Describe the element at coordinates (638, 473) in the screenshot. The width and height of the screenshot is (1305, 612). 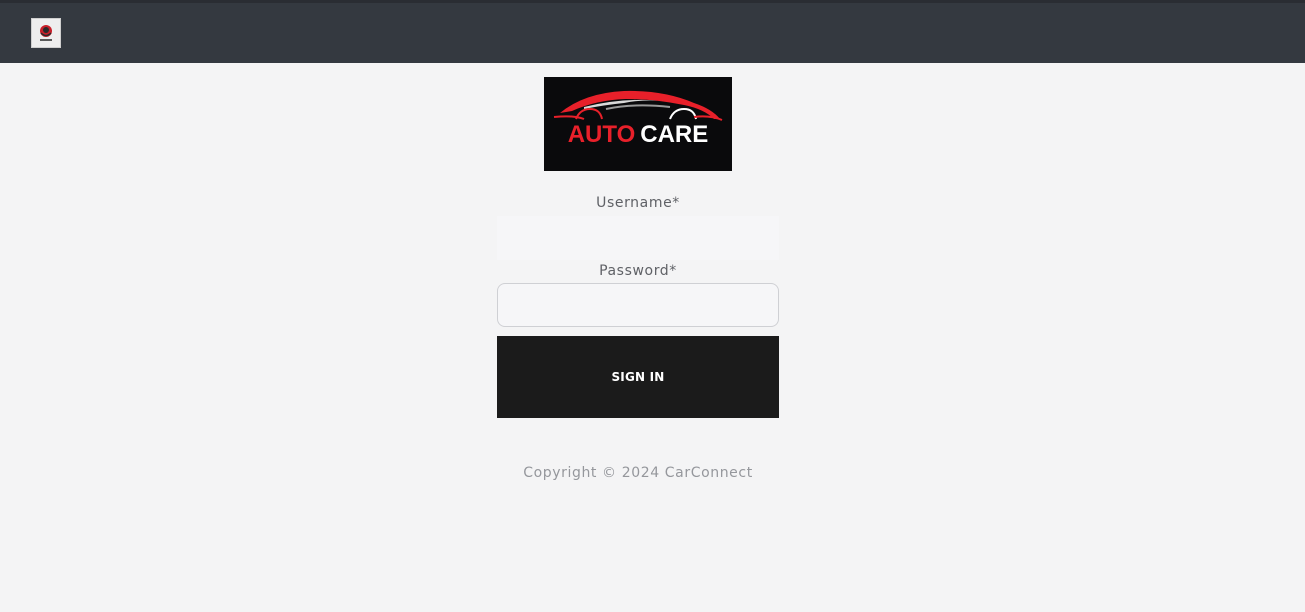
I see `copyright-text: Copyright © 2024 CarConnect` at that location.